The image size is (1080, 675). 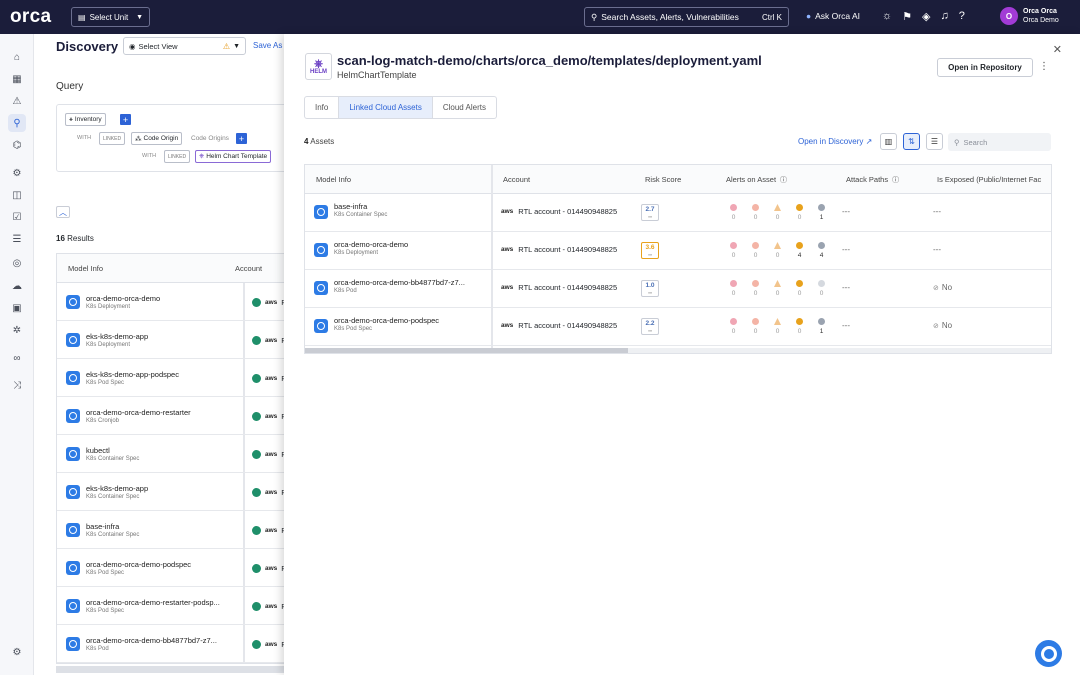 What do you see at coordinates (999, 142) in the screenshot?
I see `panel-search-input: ⚲ Search` at bounding box center [999, 142].